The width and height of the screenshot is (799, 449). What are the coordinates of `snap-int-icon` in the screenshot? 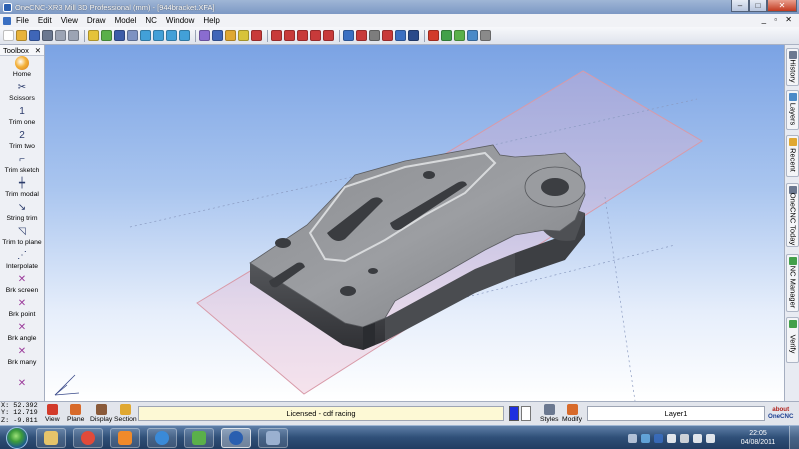 It's located at (315, 35).